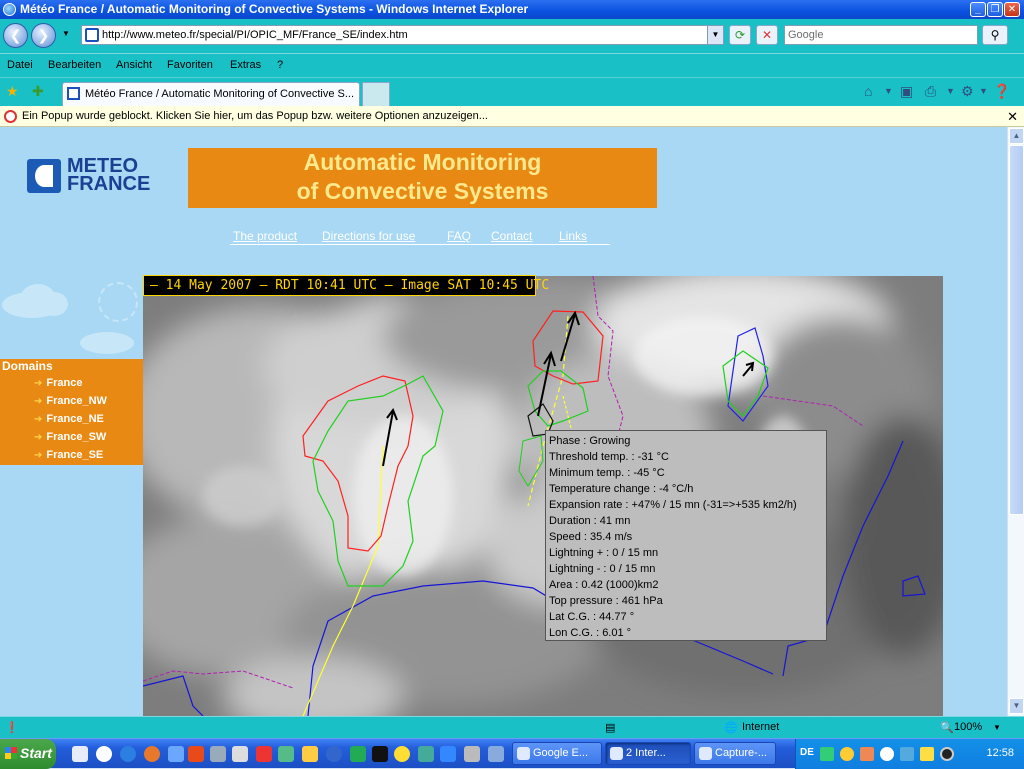 The height and width of the screenshot is (769, 1024). What do you see at coordinates (28, 754) in the screenshot?
I see `start-button: Start` at bounding box center [28, 754].